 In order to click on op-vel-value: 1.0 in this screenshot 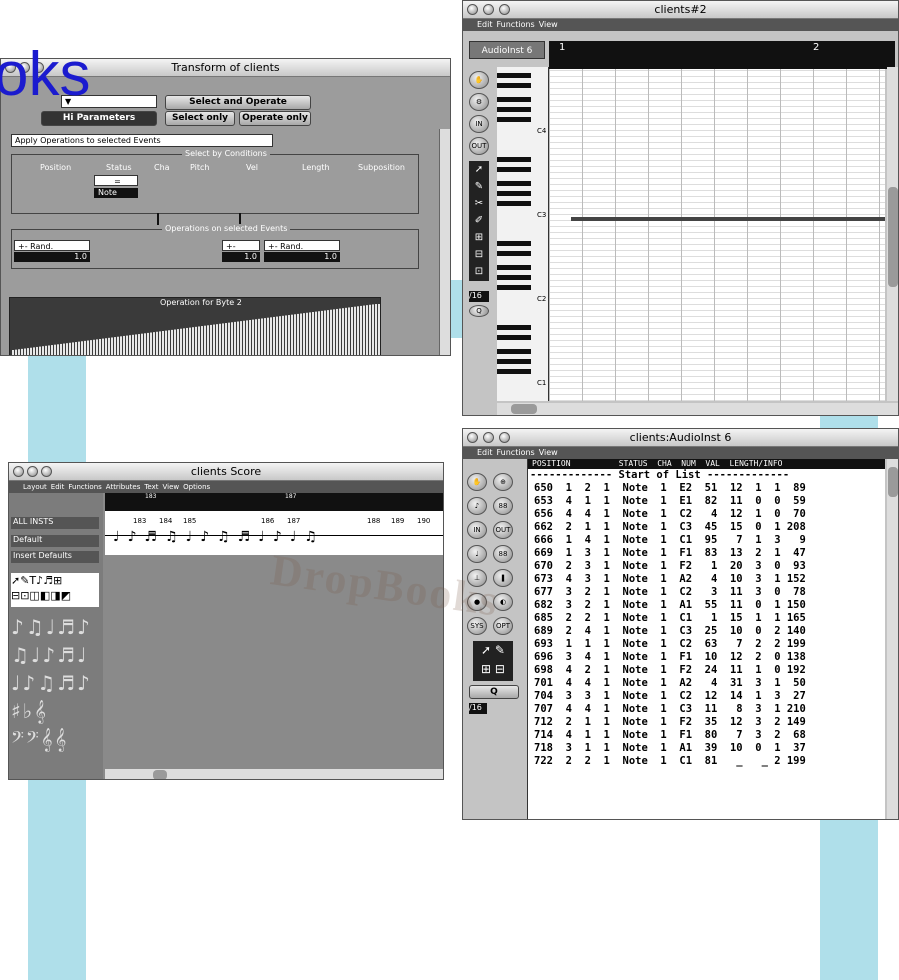, I will do `click(241, 257)`.